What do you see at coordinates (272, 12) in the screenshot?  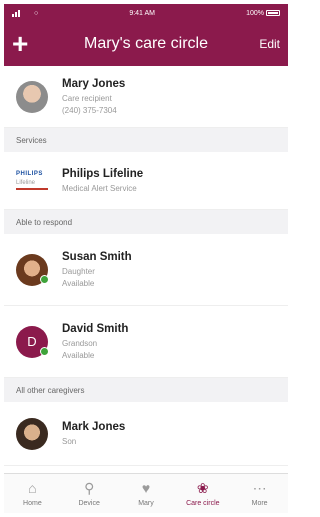 I see `battery-icon` at bounding box center [272, 12].